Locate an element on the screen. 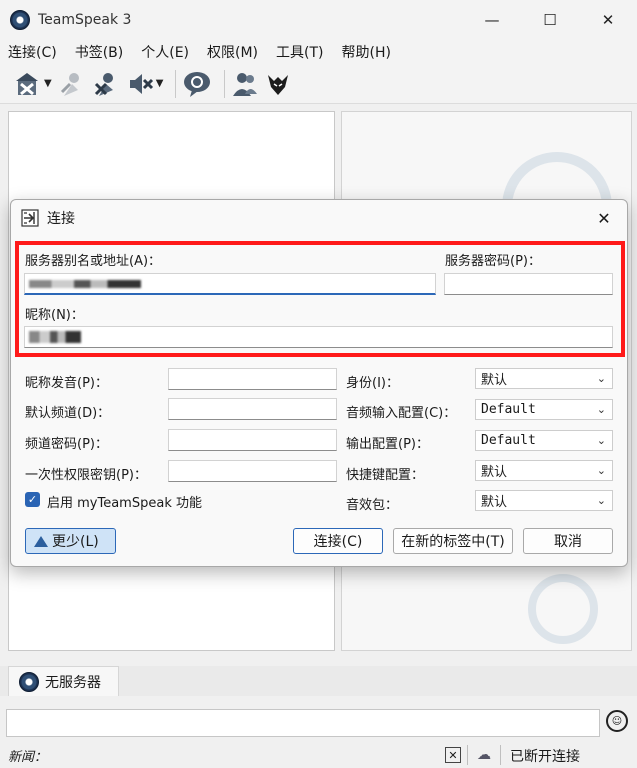  soundpack-select: 默认 ⌄ is located at coordinates (544, 500).